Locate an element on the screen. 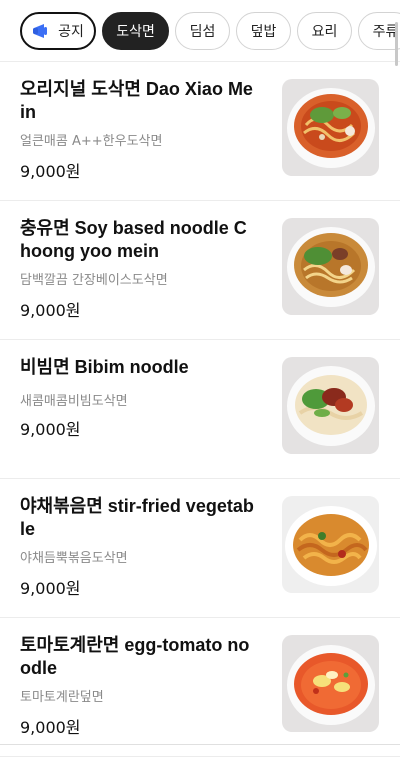  tab-dimsum: 딤섬 is located at coordinates (202, 30).